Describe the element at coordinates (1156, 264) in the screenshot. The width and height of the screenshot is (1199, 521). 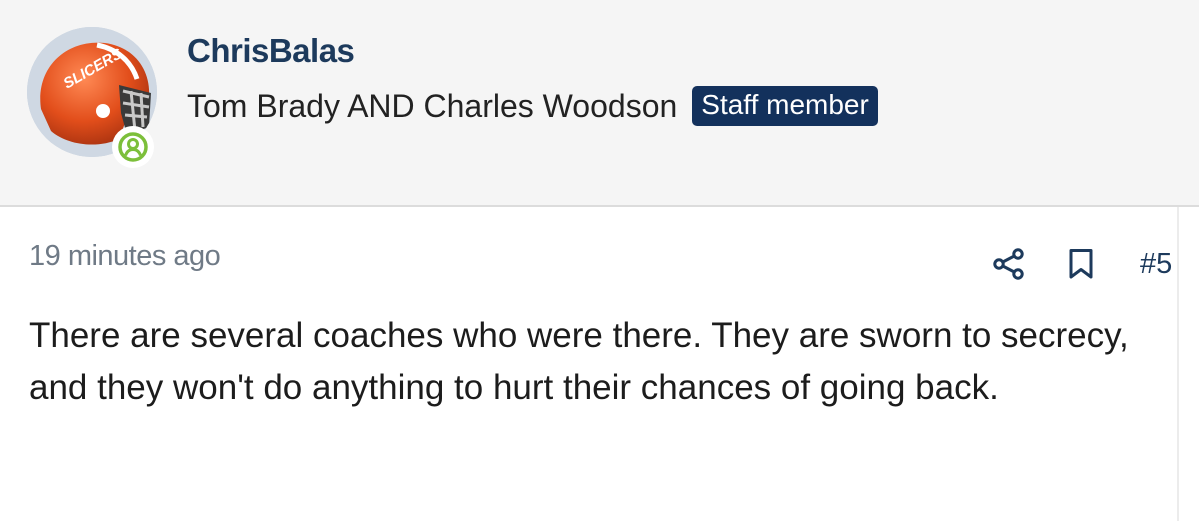
I see `post-number-link: #5` at that location.